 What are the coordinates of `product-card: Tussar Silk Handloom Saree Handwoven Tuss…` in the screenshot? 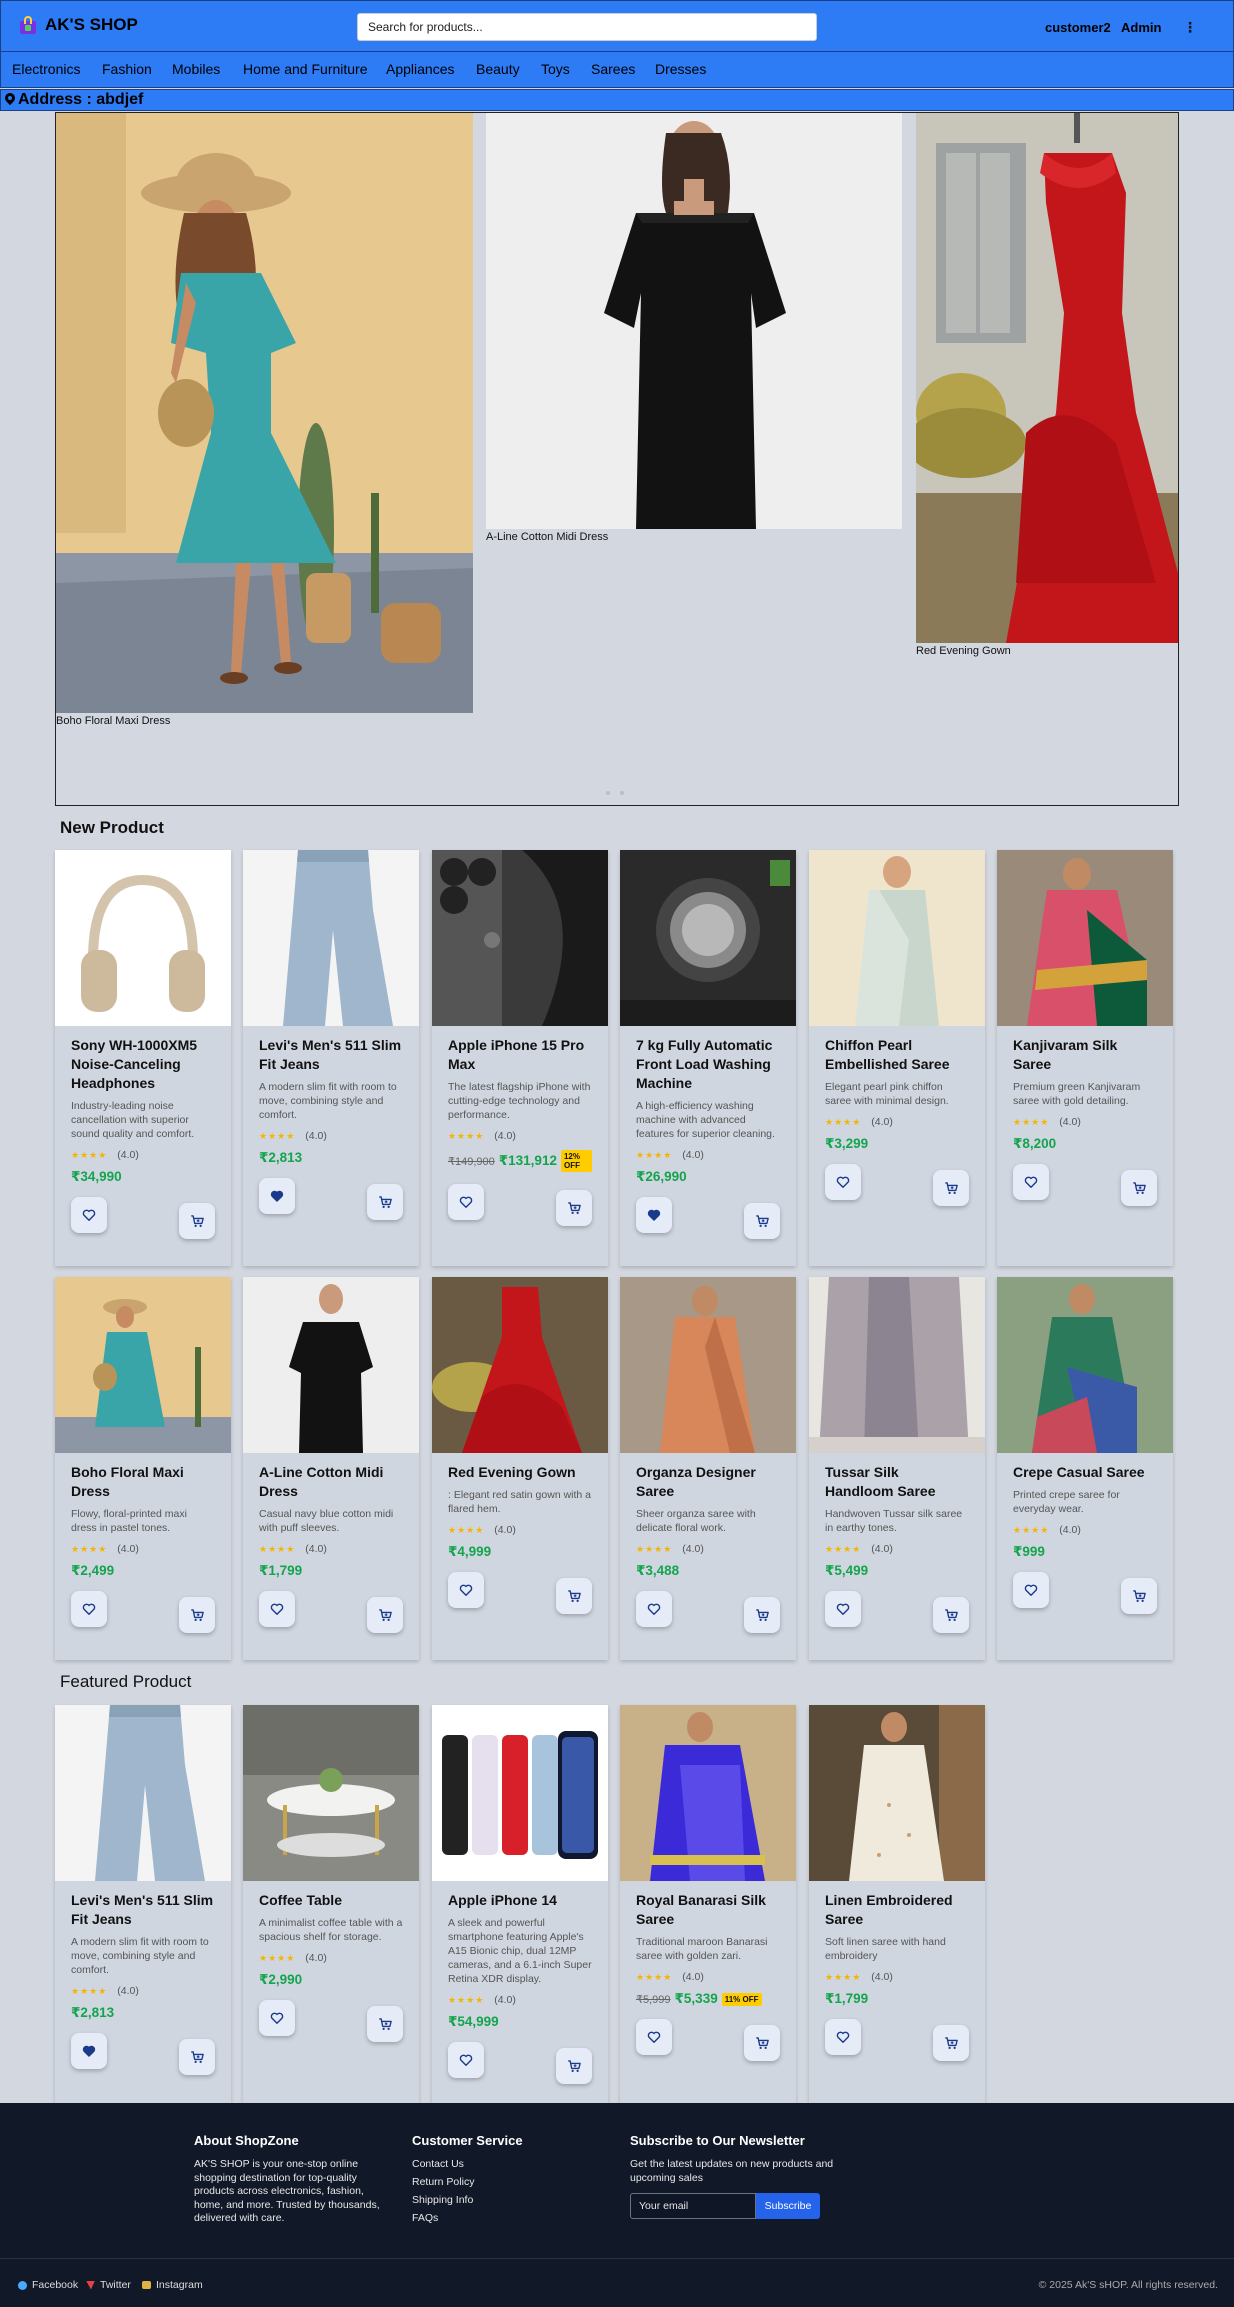 It's located at (897, 1468).